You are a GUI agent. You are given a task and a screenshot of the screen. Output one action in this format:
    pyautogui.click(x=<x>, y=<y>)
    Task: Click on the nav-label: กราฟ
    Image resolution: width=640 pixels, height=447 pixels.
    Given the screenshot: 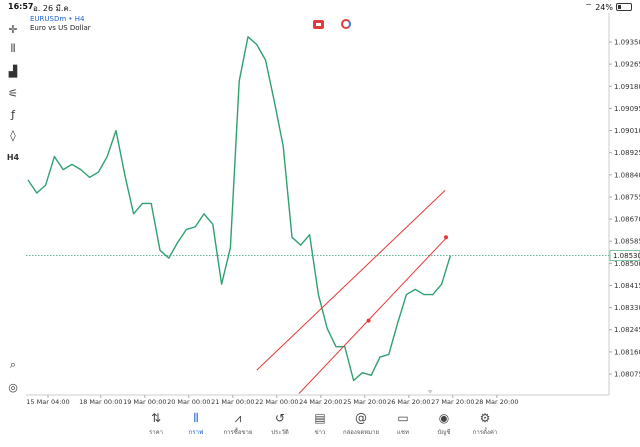 What is the action you would take?
    pyautogui.click(x=196, y=432)
    